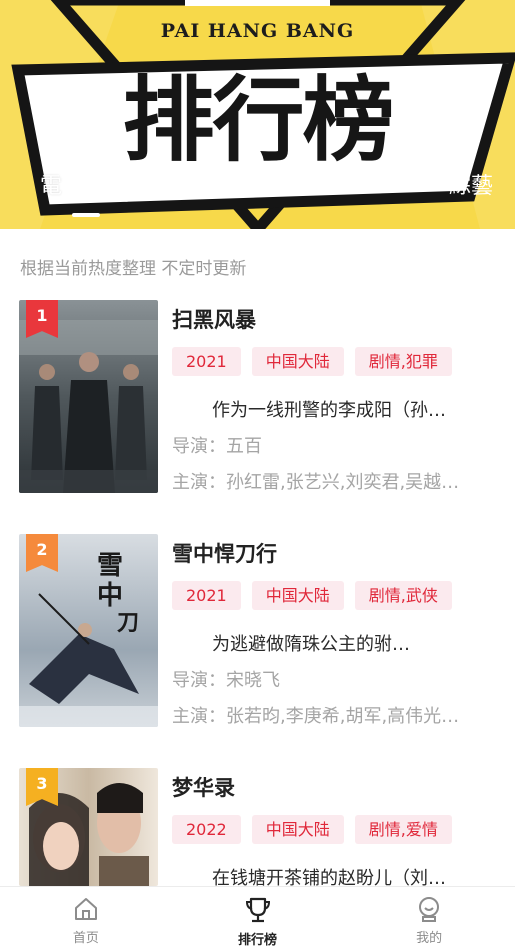  What do you see at coordinates (471, 184) in the screenshot?
I see `tab-variety: 綜藝` at bounding box center [471, 184].